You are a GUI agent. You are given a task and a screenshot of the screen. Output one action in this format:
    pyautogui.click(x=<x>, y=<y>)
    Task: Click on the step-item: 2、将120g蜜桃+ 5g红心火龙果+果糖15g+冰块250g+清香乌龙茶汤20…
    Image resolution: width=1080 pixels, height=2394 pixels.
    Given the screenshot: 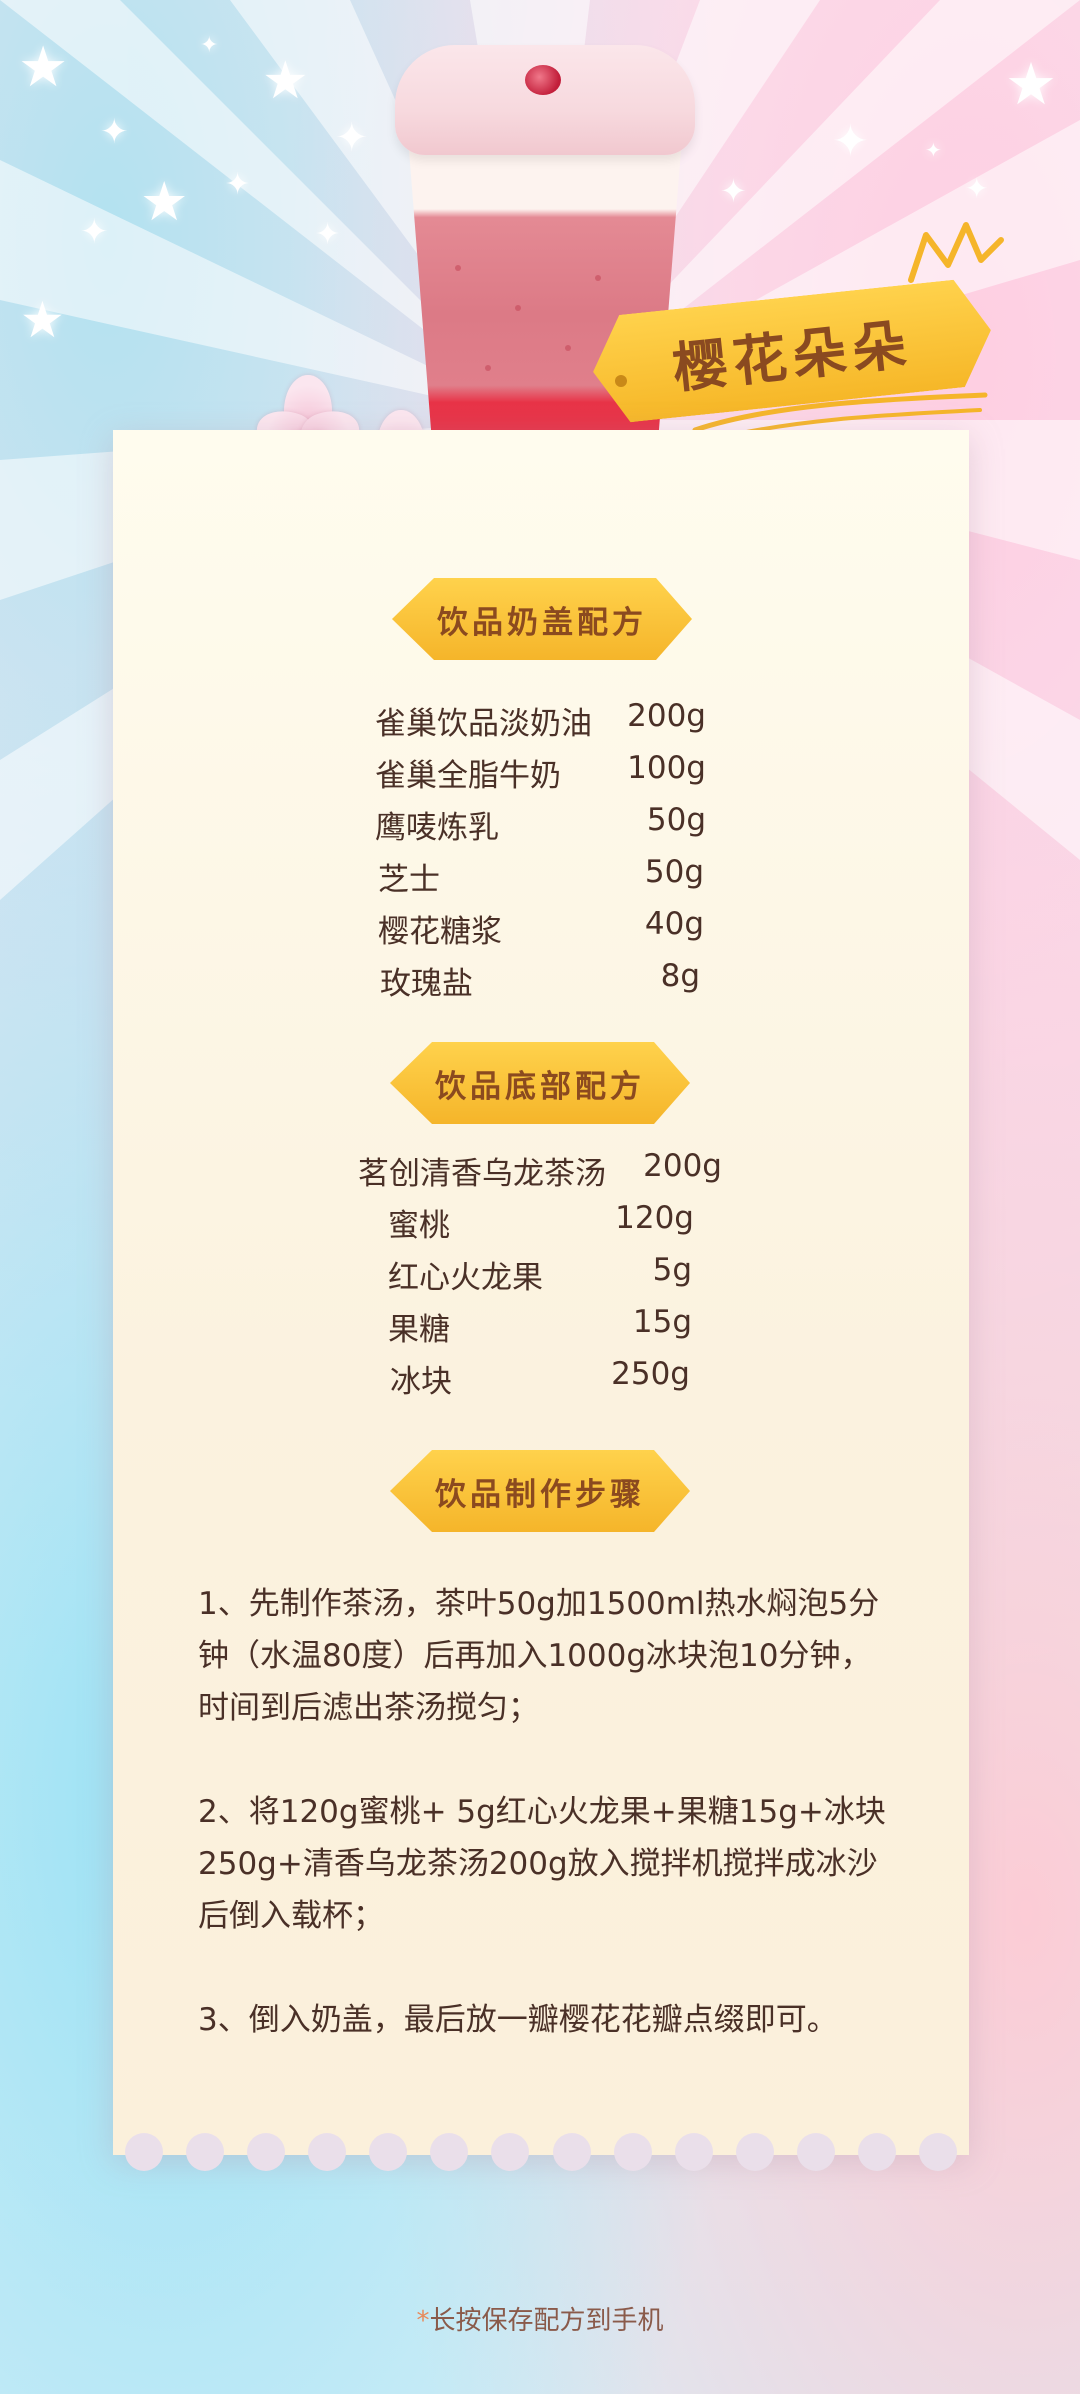 What is the action you would take?
    pyautogui.click(x=542, y=1864)
    